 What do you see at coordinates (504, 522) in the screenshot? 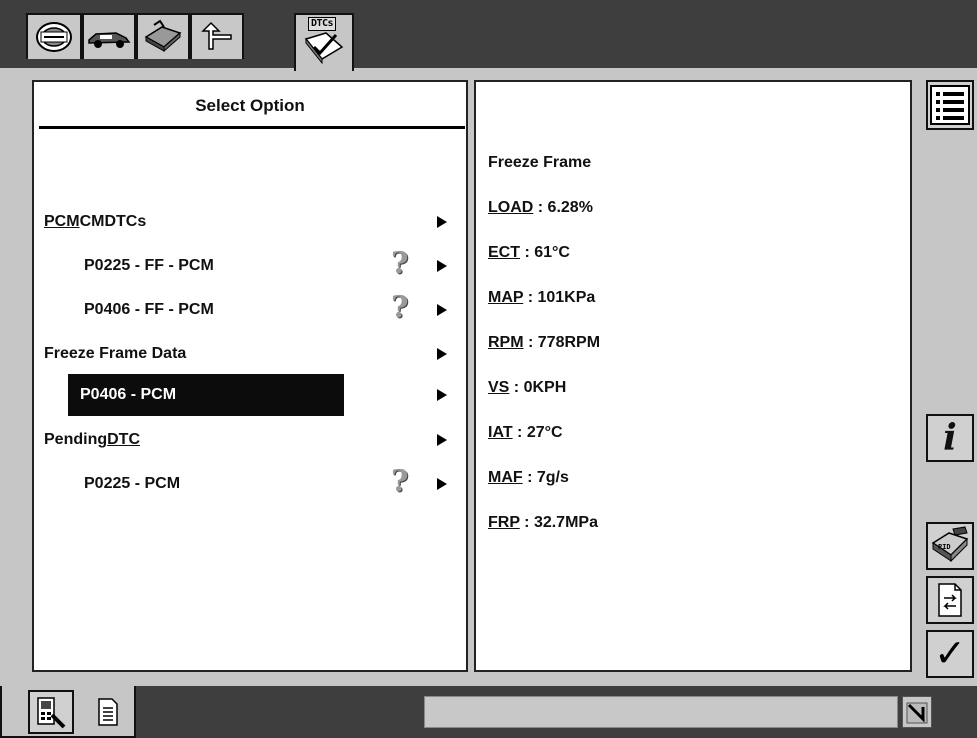
I see `pid-key: FRP` at bounding box center [504, 522].